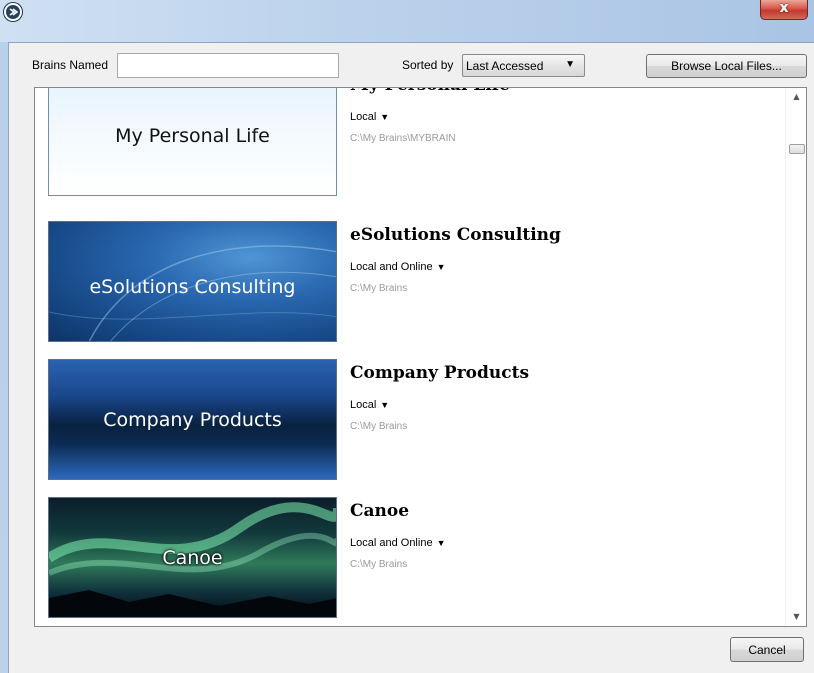  I want to click on brain-thumbnail-label: Company Products, so click(192, 419).